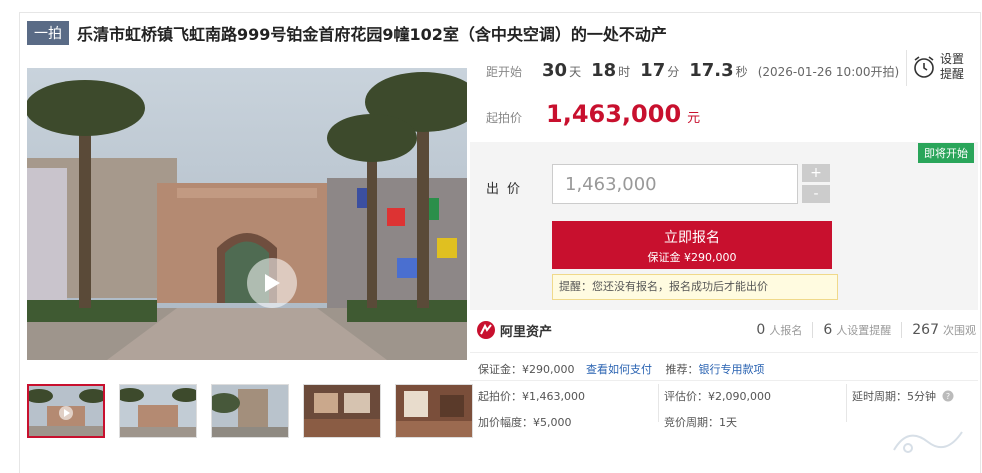  I want to click on stats: 0 人报名 6 人设置提醒 267 次围观, so click(866, 330).